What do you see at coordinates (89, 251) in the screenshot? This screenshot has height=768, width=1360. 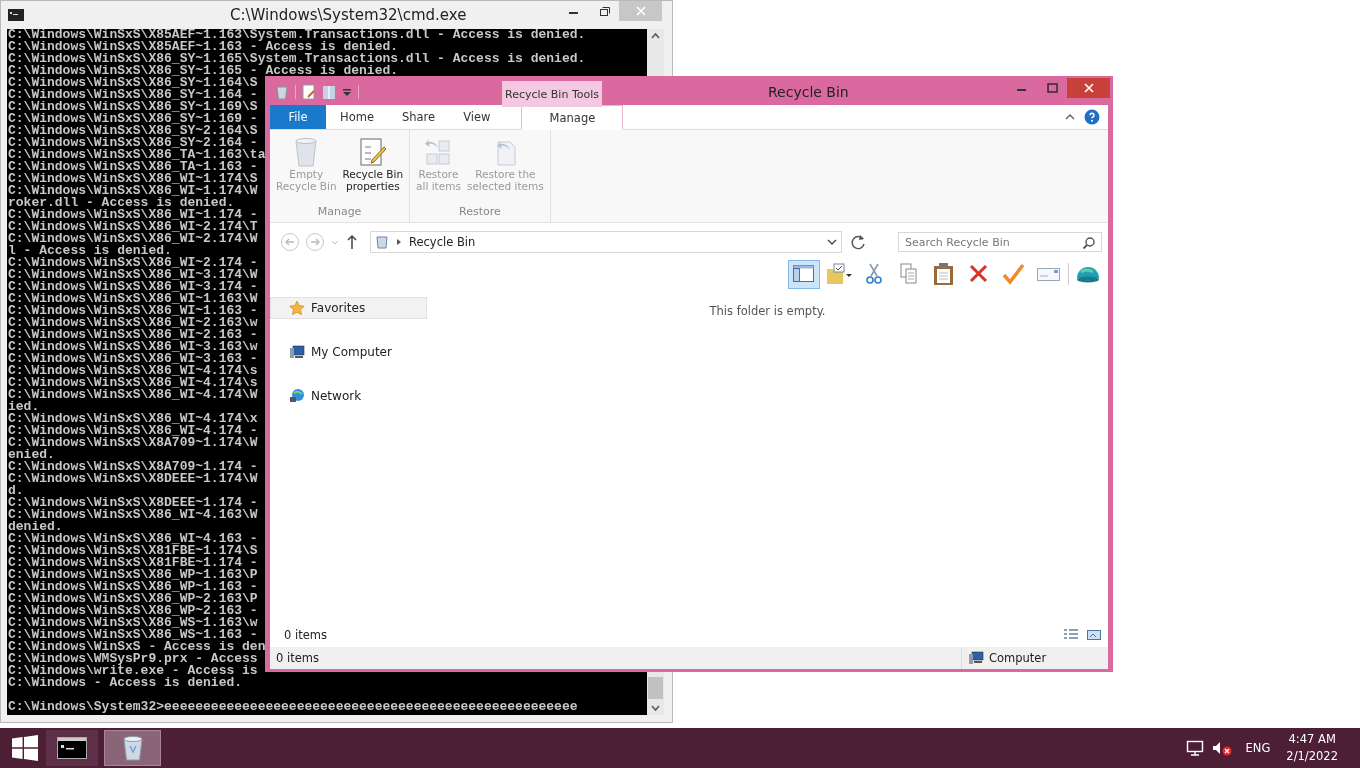 I see `console-line: l - Access is denied.` at bounding box center [89, 251].